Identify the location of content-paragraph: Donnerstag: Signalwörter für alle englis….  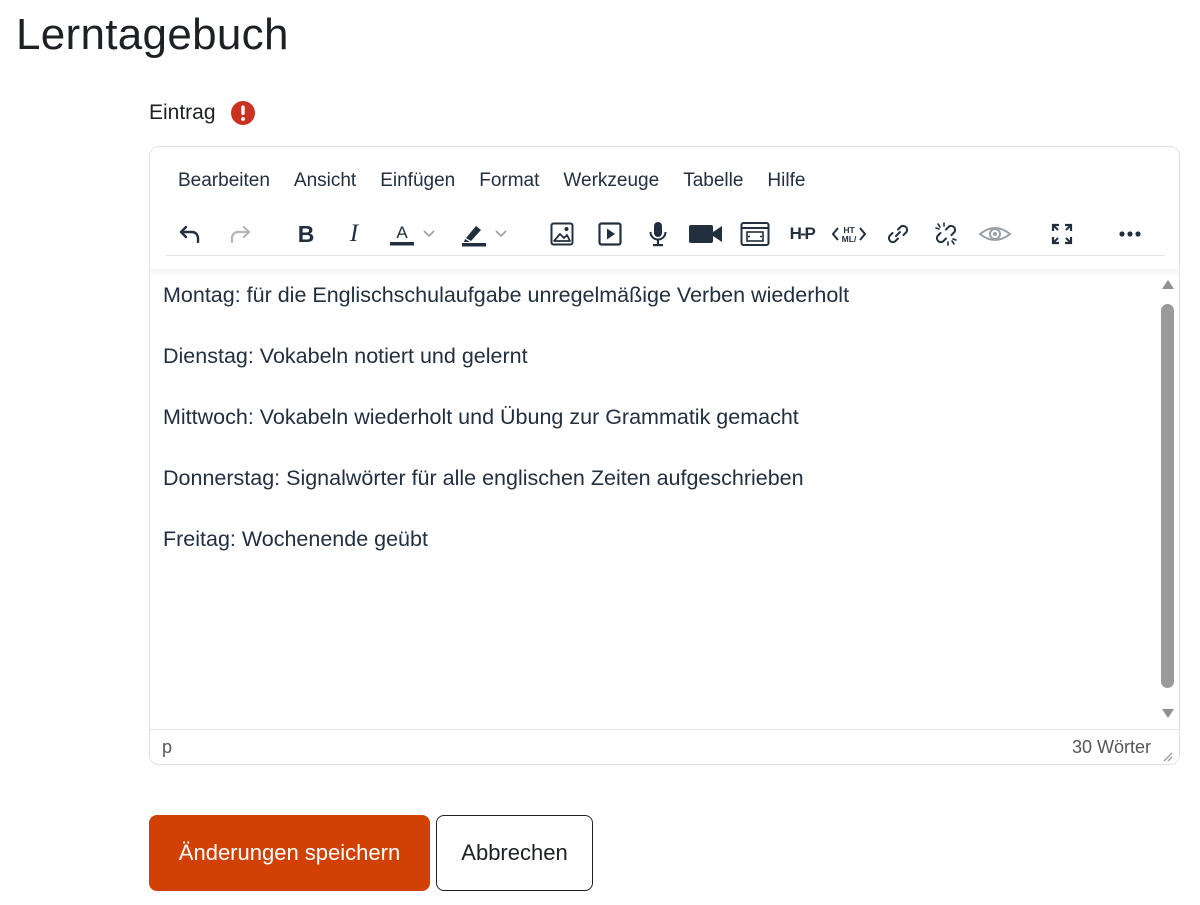
(654, 478).